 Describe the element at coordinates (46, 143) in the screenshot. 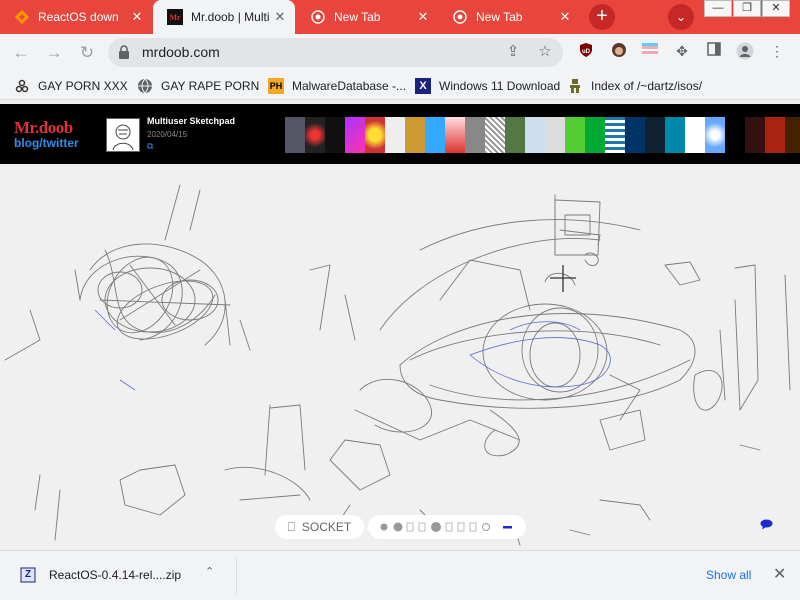

I see `blog-twitter-link: blog/twitter` at that location.